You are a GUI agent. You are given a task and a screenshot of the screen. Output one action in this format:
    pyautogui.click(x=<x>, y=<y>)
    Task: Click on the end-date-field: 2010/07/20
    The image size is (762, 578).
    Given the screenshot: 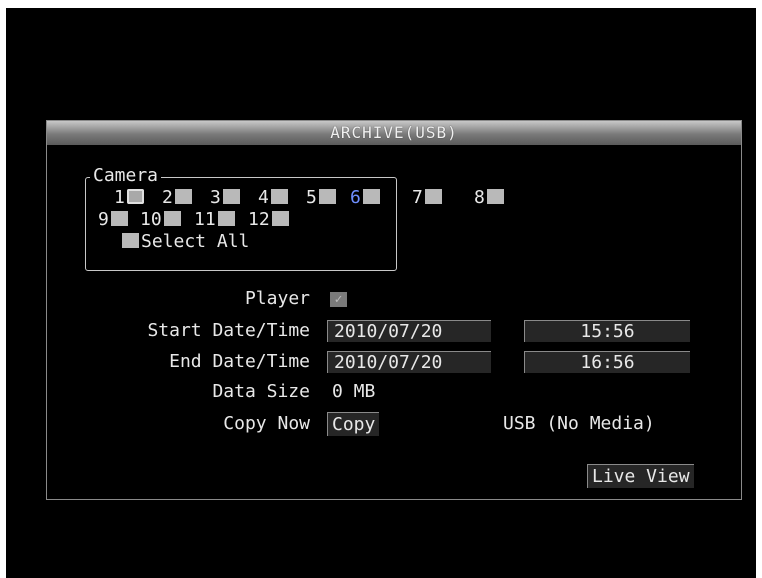 What is the action you would take?
    pyautogui.click(x=409, y=362)
    